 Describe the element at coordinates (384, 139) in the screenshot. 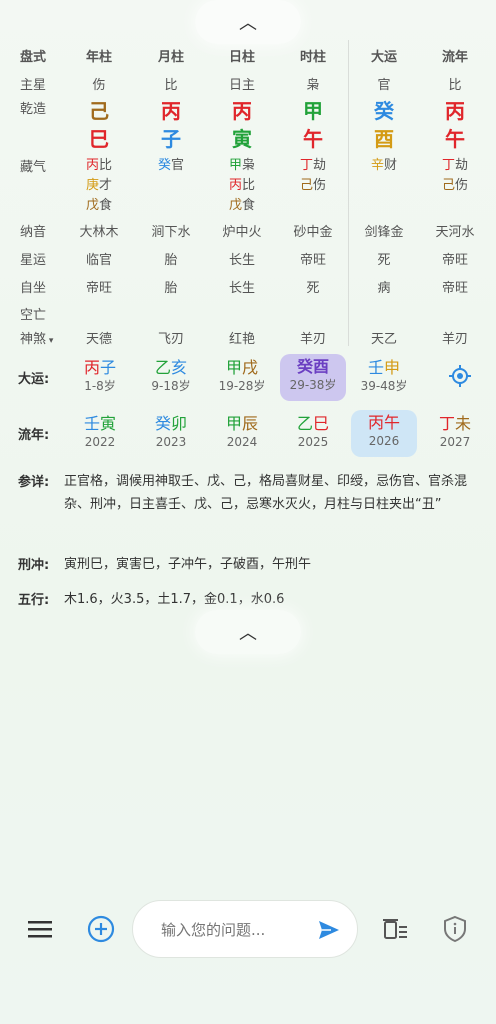

I see `dizhi-dayun: 酉` at that location.